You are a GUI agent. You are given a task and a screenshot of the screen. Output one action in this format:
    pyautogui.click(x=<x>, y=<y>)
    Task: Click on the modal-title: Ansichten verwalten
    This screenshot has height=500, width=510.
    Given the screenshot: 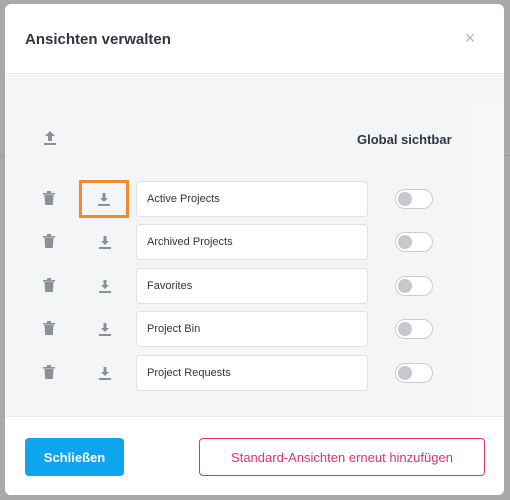 What is the action you would take?
    pyautogui.click(x=98, y=39)
    